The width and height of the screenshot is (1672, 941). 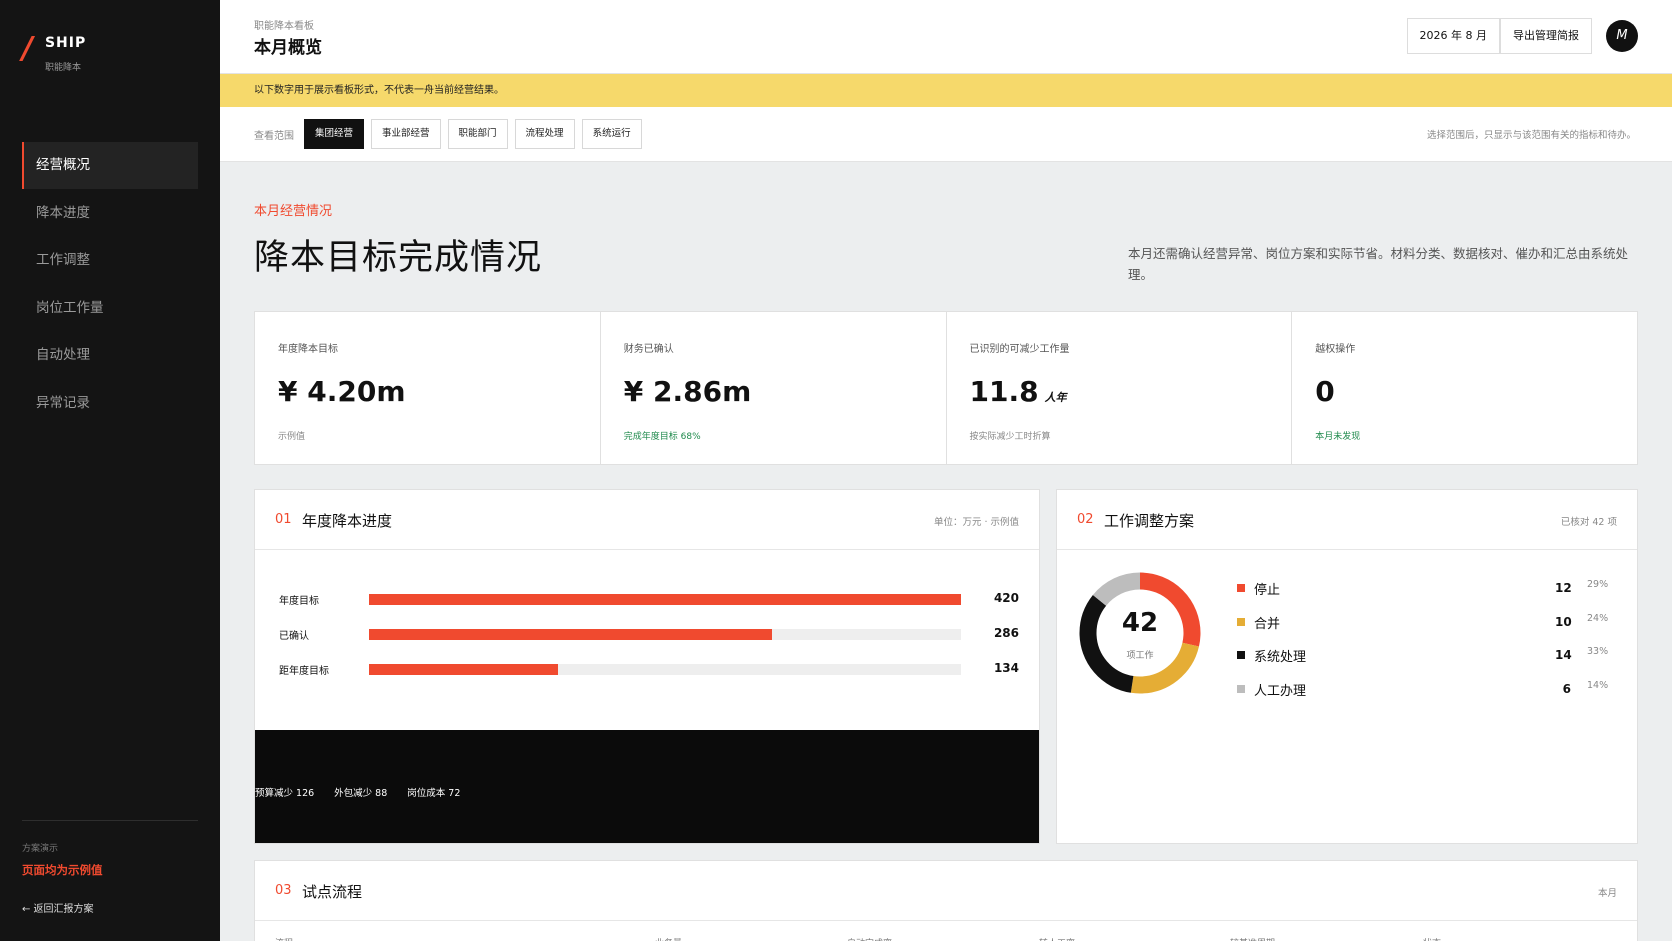 What do you see at coordinates (1006, 668) in the screenshot?
I see `bar-data-label: 134` at bounding box center [1006, 668].